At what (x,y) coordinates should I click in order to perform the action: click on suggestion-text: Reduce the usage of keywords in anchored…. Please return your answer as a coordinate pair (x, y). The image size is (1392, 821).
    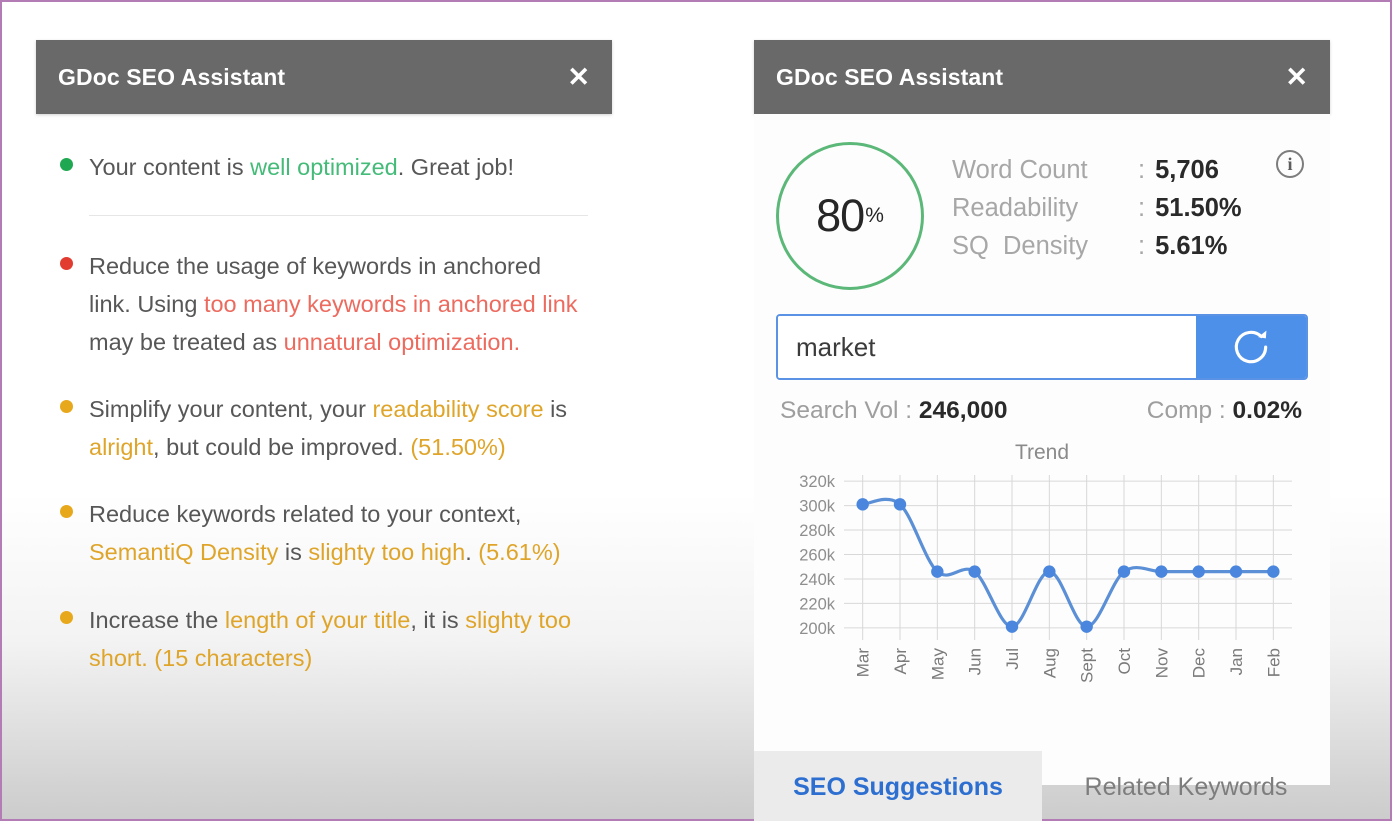
    Looking at the image, I should click on (338, 304).